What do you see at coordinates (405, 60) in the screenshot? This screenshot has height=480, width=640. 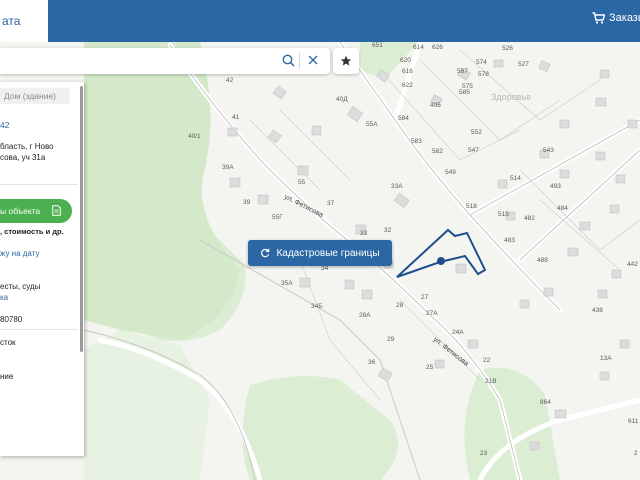 I see `parcel-number-label: 620` at bounding box center [405, 60].